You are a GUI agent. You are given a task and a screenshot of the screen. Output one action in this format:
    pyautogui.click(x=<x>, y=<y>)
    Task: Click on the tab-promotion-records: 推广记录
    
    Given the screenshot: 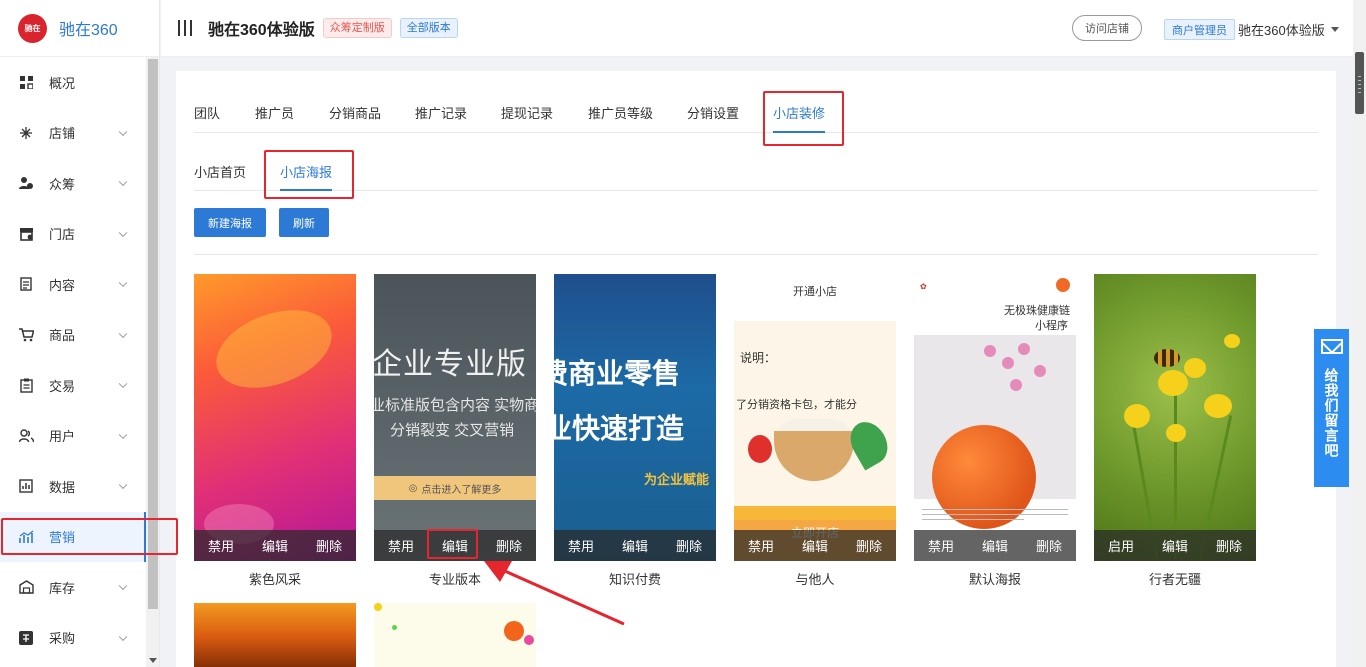 What is the action you would take?
    pyautogui.click(x=458, y=118)
    